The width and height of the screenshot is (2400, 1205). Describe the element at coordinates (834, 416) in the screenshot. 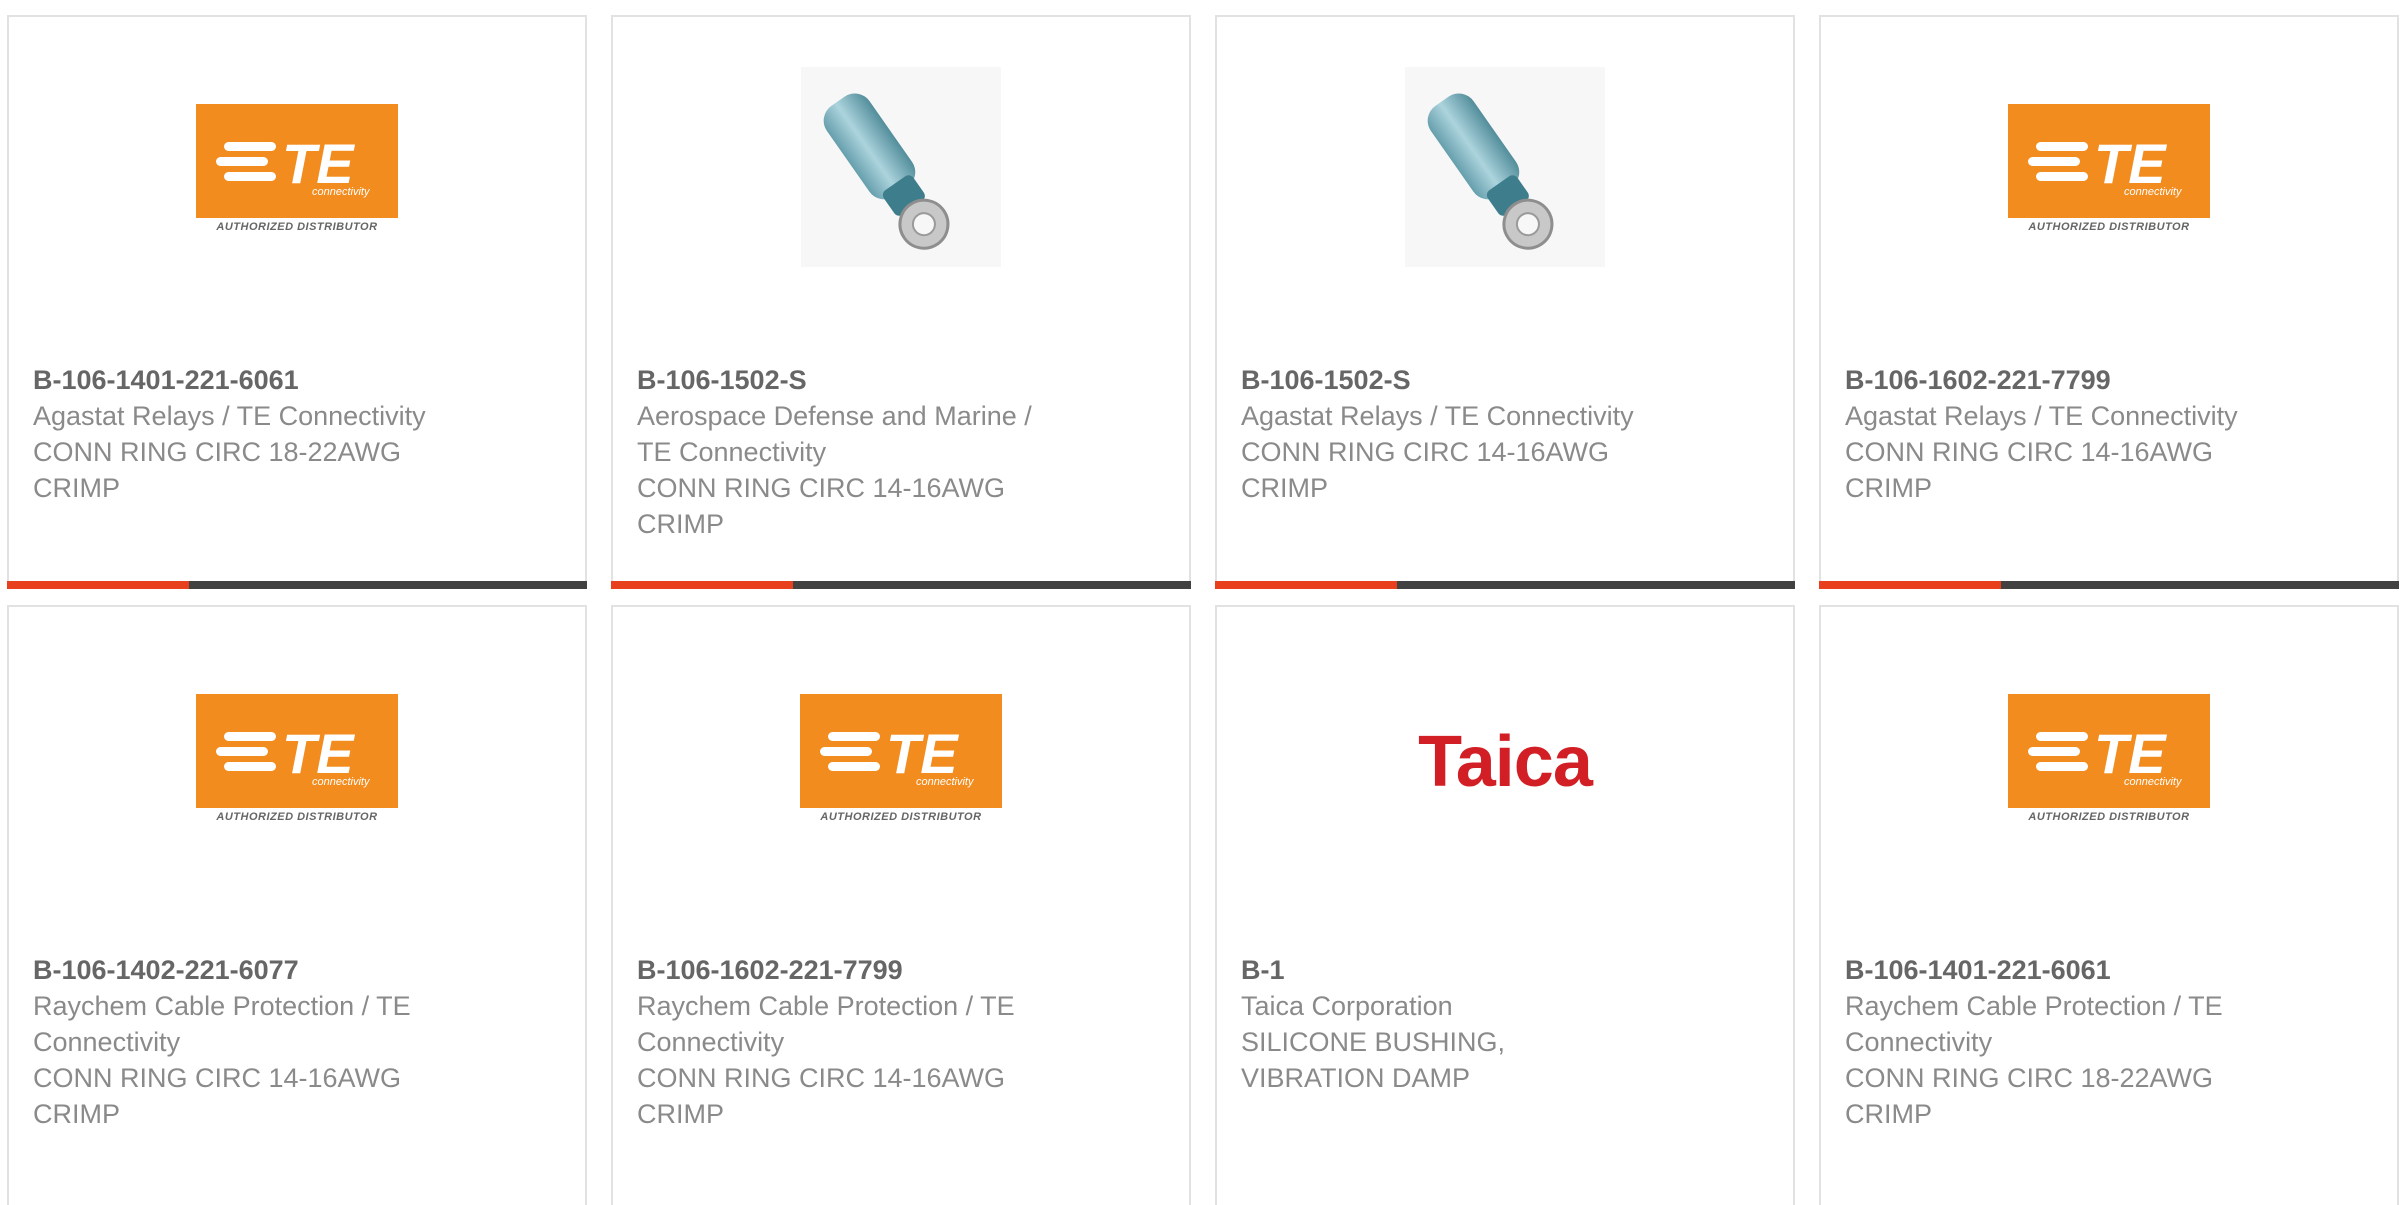

I see `product-detail: Aerospace Defense and Marine /` at that location.